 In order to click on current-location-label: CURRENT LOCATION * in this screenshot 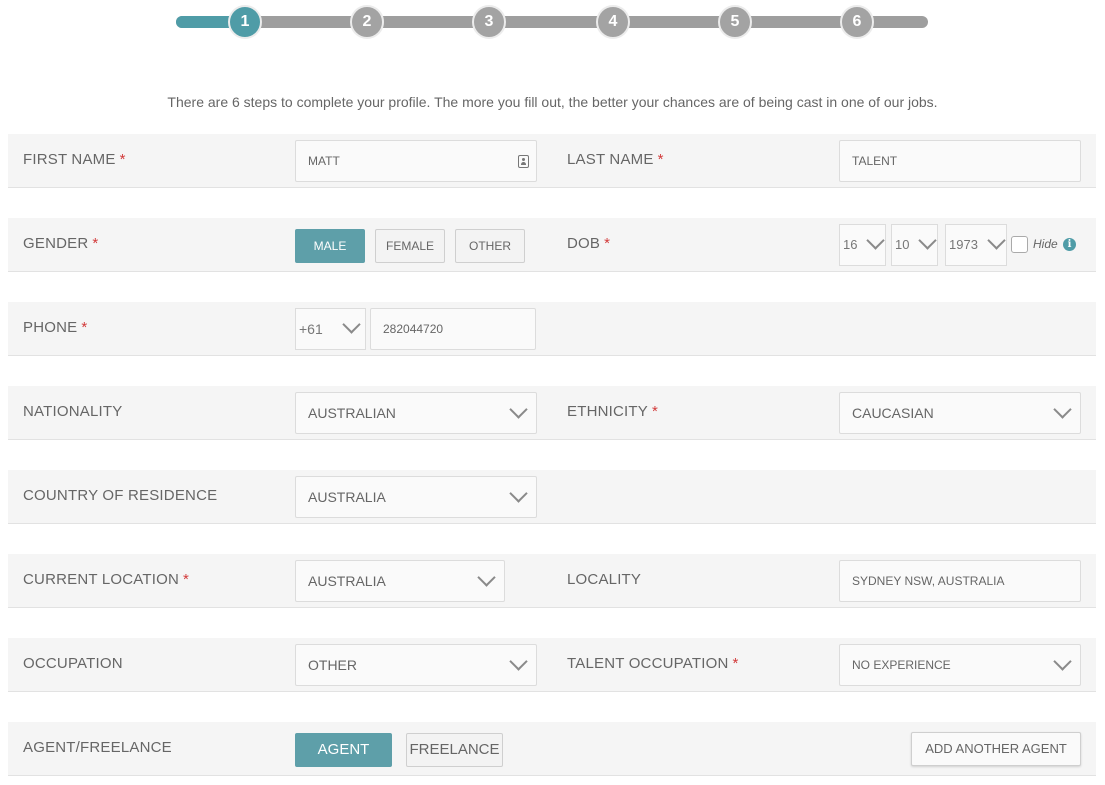, I will do `click(106, 579)`.